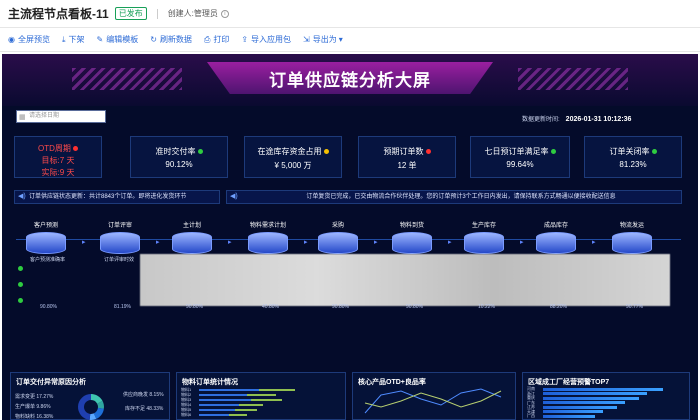 This screenshot has height=420, width=700. Describe the element at coordinates (216, 39) in the screenshot. I see `print-button: ⎙ 打印` at that location.